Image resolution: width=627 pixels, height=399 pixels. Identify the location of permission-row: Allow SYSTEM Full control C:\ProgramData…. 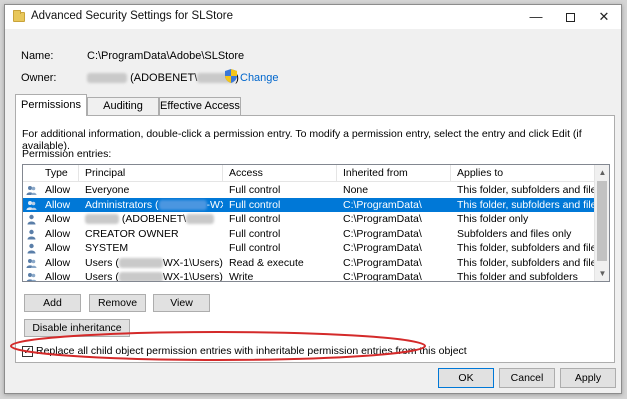
(309, 248).